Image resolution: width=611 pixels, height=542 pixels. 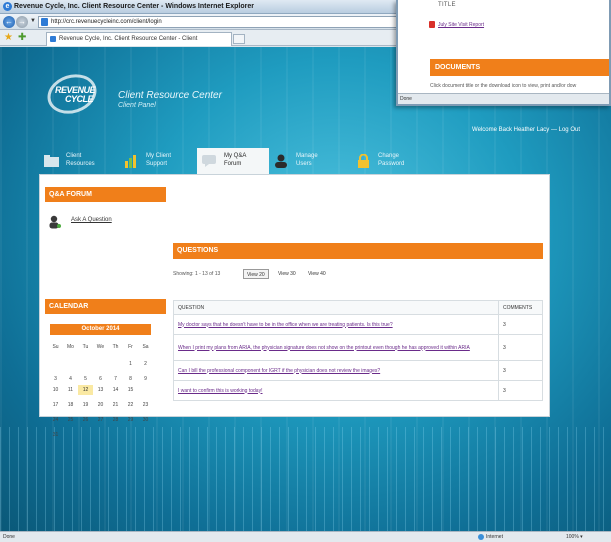 What do you see at coordinates (85, 379) in the screenshot?
I see `calendar-day: 5` at bounding box center [85, 379].